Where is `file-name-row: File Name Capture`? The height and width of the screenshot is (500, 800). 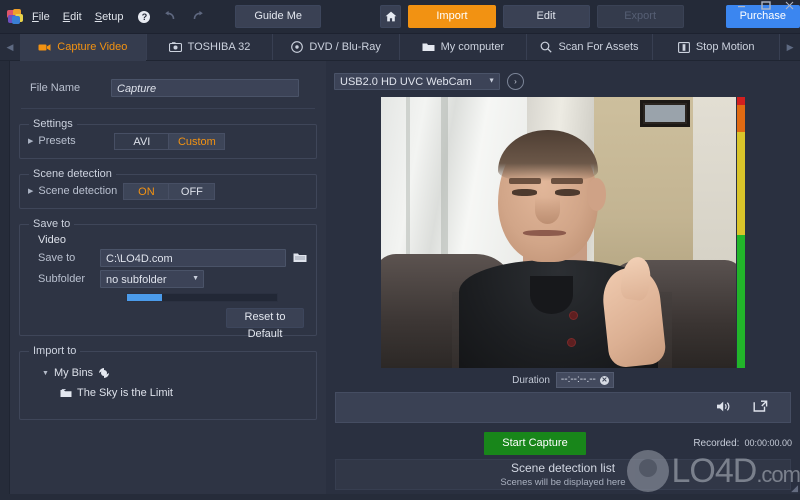
file-name-row: File Name Capture is located at coordinates (168, 82).